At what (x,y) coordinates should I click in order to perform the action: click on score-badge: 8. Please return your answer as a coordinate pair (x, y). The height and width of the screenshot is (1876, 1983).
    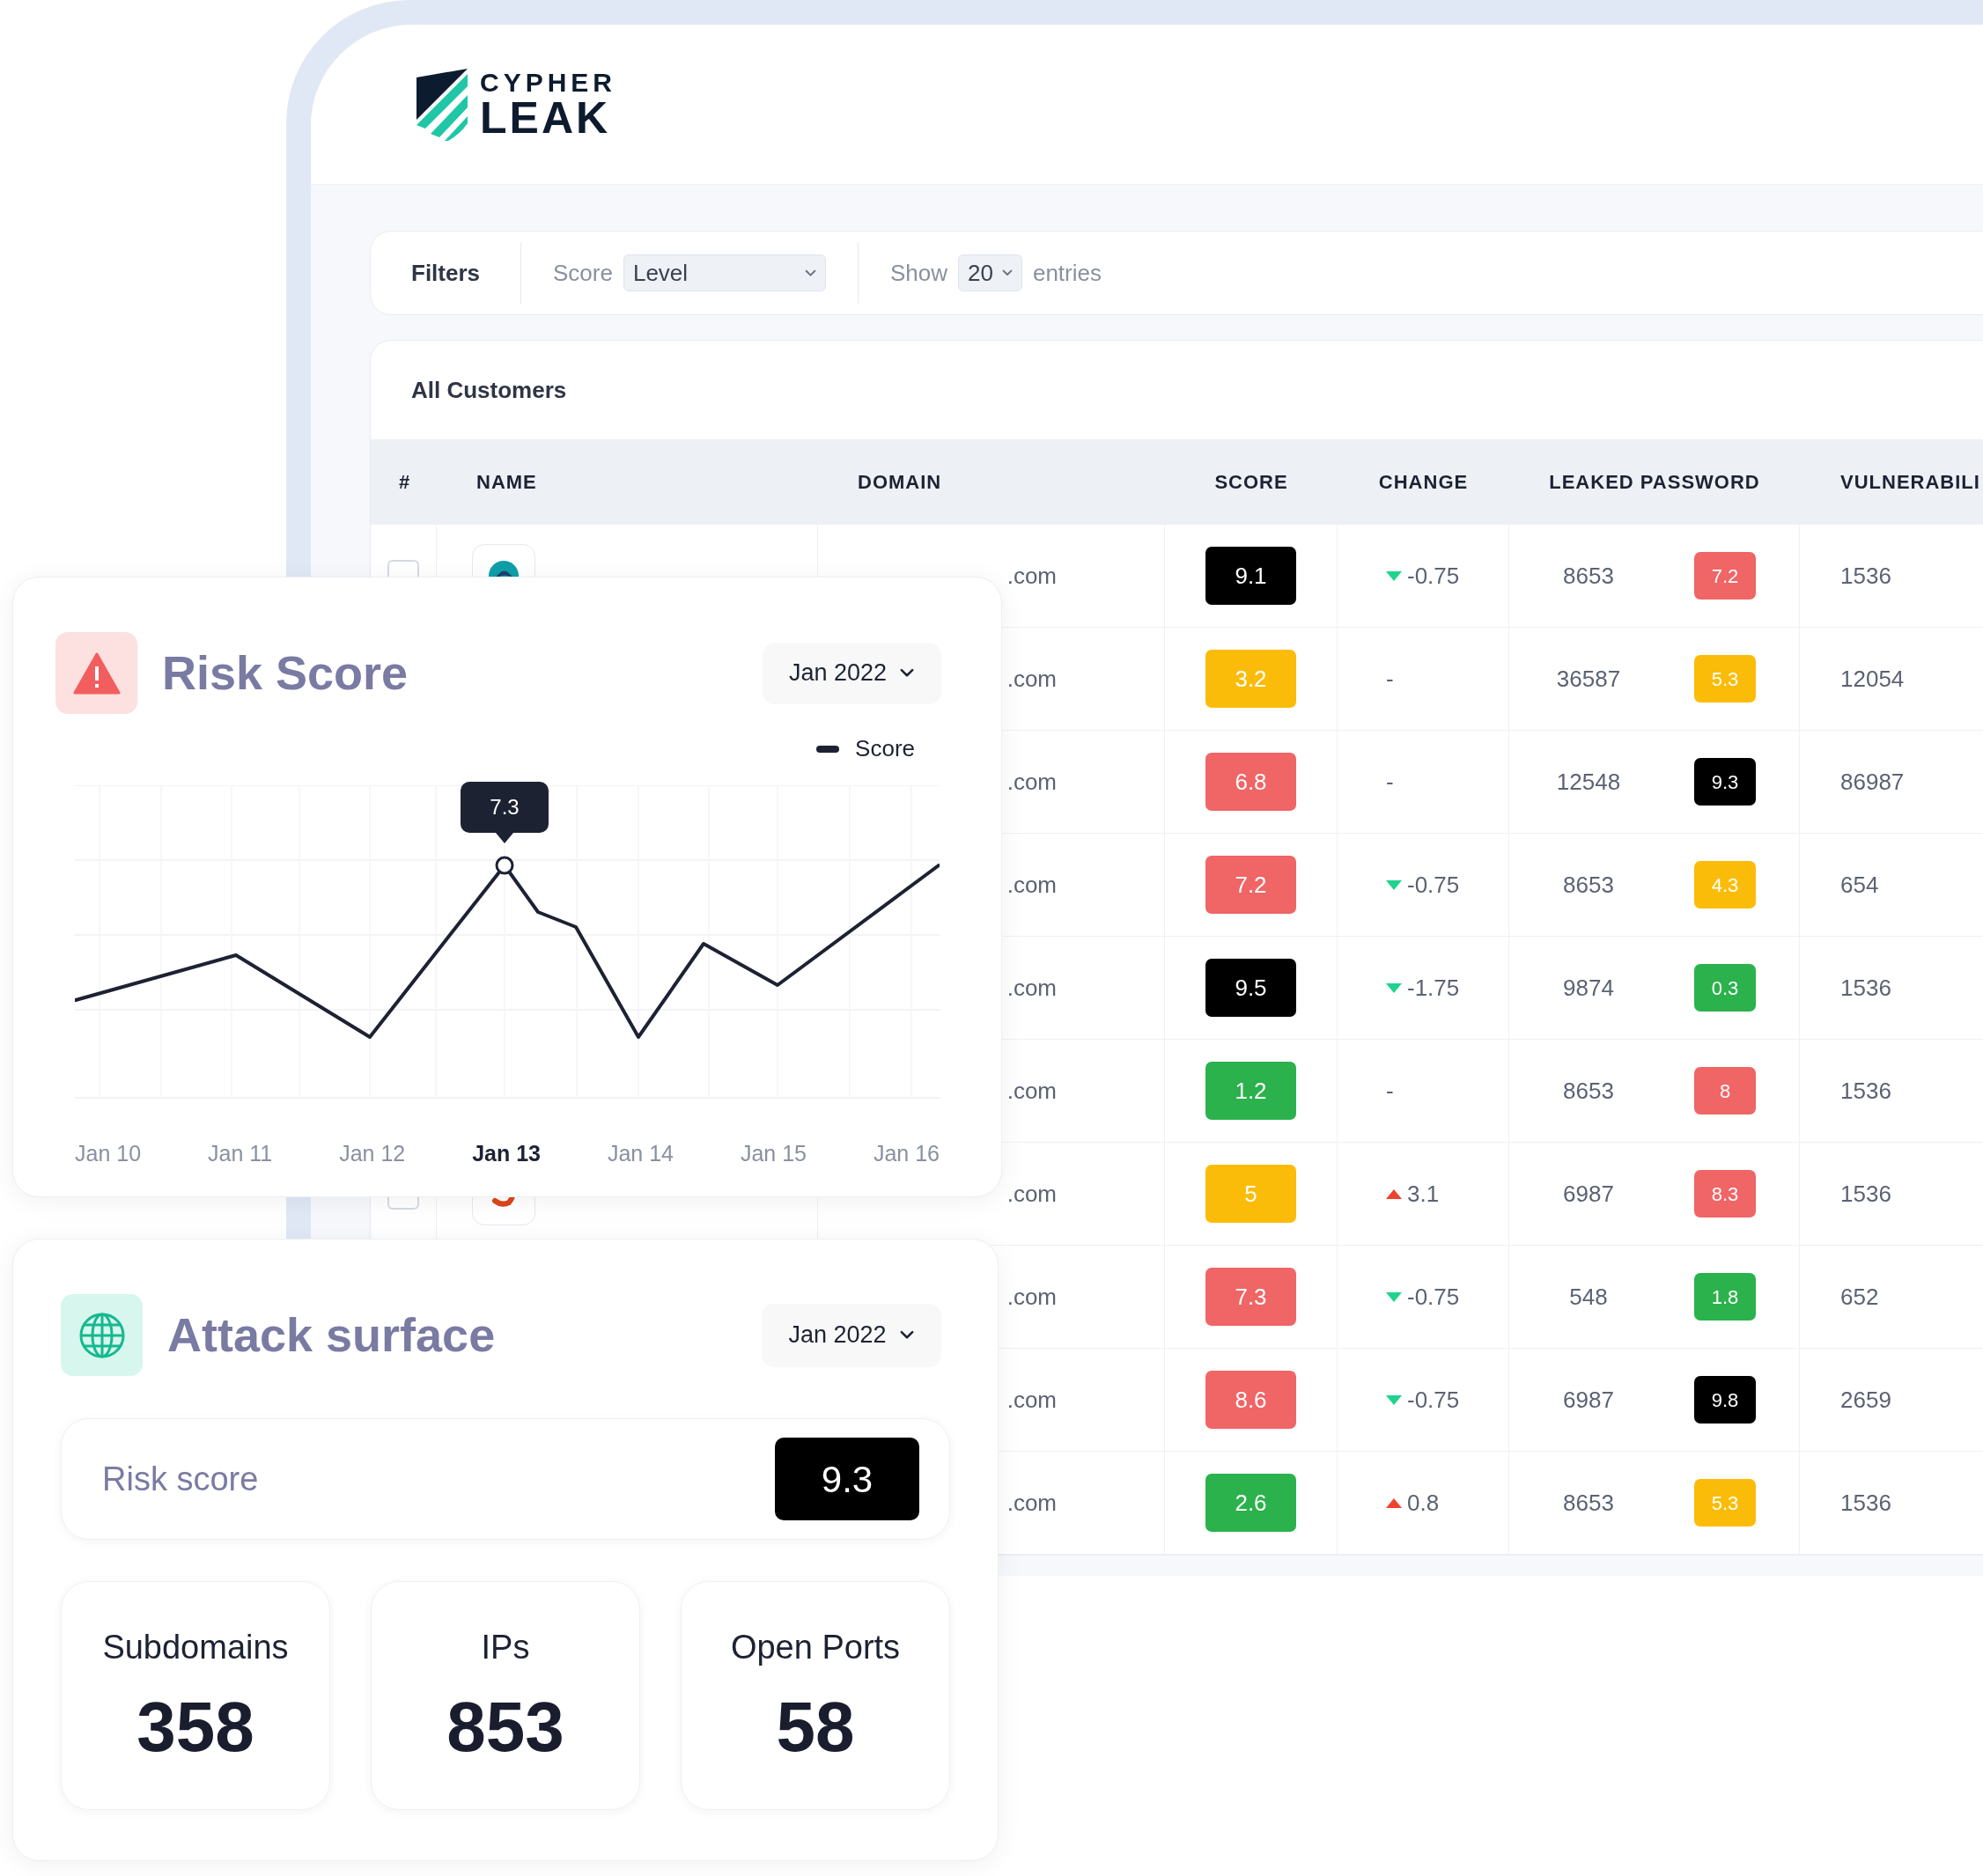
    Looking at the image, I should click on (1725, 1091).